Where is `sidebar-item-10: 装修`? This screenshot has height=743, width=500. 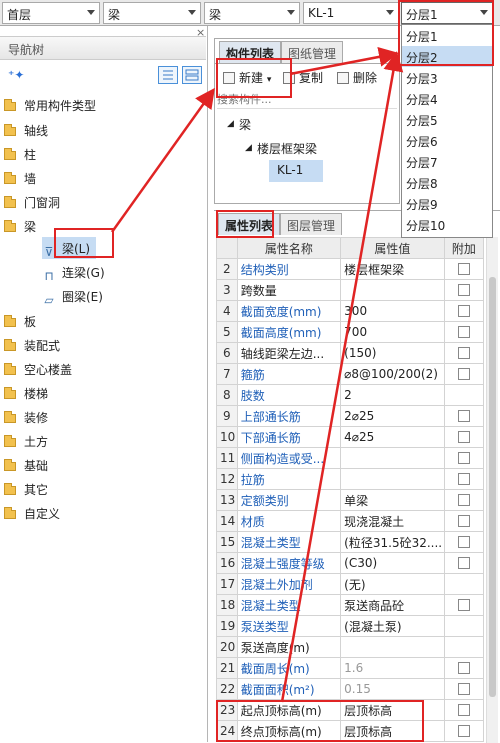 sidebar-item-10: 装修 is located at coordinates (26, 417).